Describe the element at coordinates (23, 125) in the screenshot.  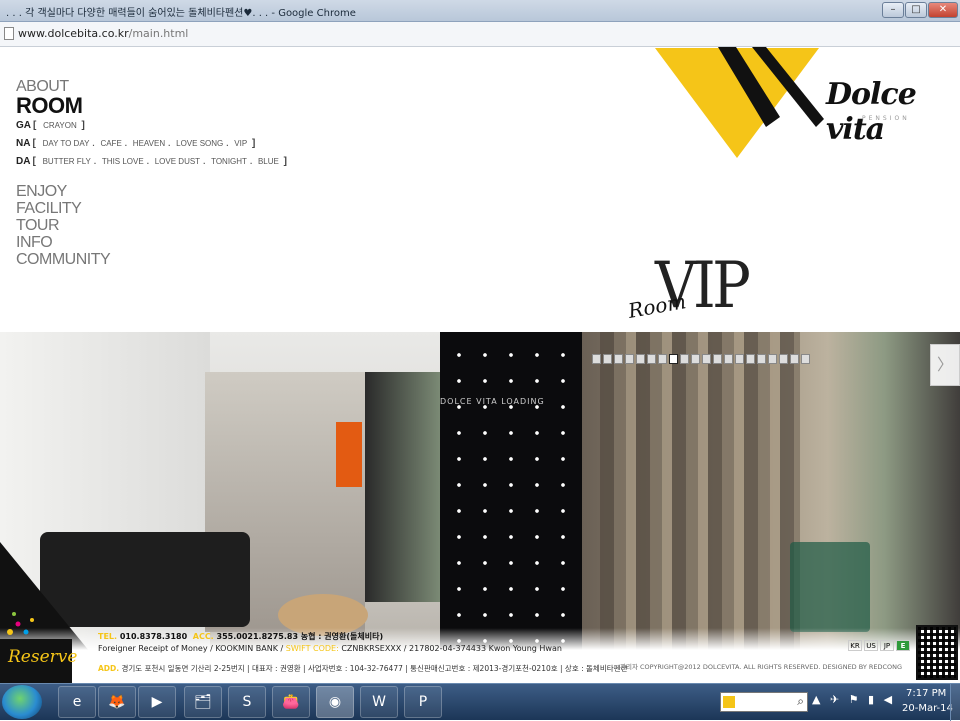
I see `room-group-label: GA` at that location.